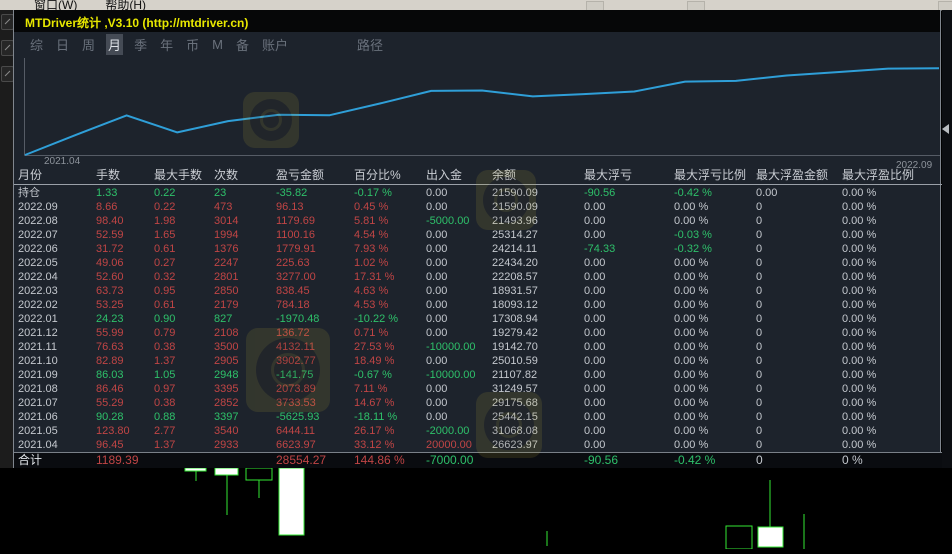 The width and height of the screenshot is (952, 554). What do you see at coordinates (38, 305) in the screenshot?
I see `table-cell: 2022.02` at bounding box center [38, 305].